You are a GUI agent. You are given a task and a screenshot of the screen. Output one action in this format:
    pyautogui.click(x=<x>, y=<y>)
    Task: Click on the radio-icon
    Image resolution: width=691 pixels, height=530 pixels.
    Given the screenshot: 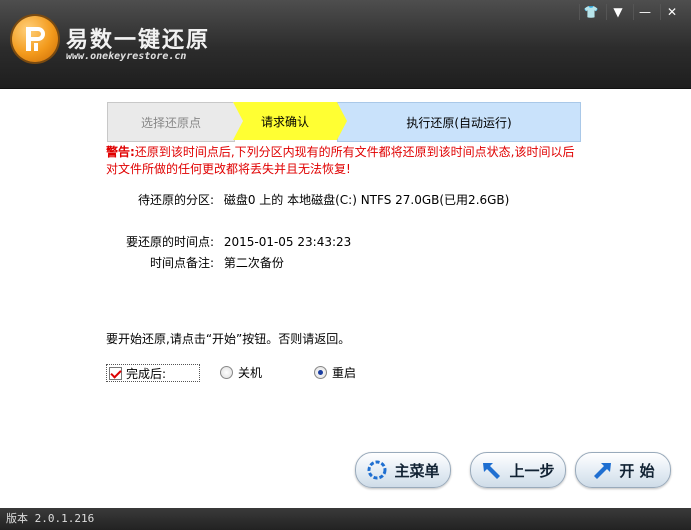 What is the action you would take?
    pyautogui.click(x=226, y=372)
    